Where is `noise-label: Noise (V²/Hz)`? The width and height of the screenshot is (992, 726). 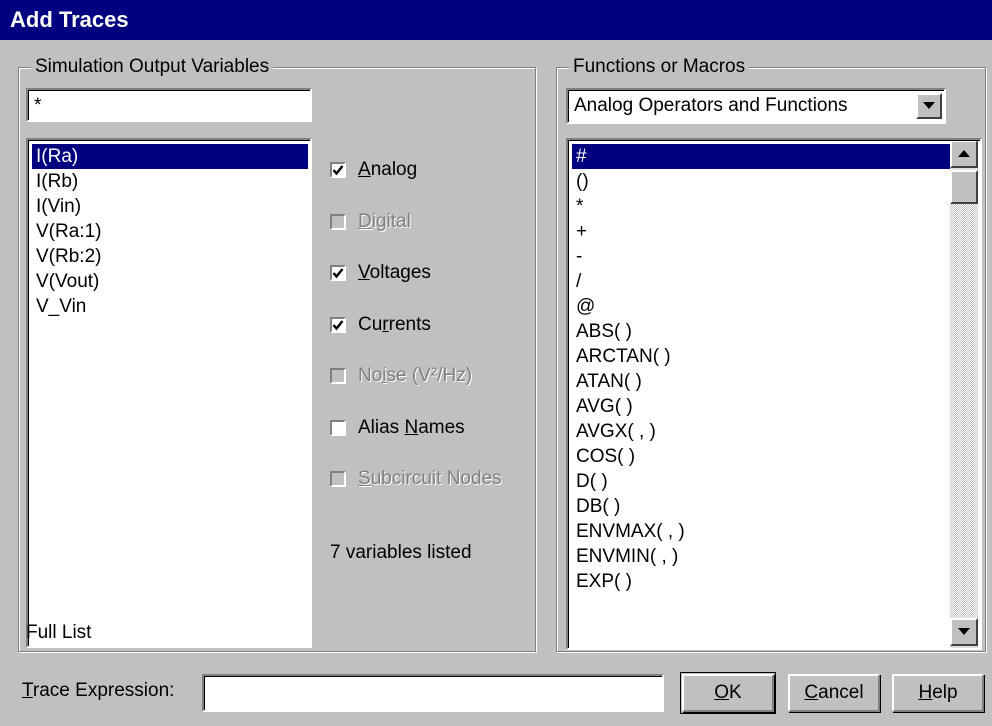 noise-label: Noise (V²/Hz) is located at coordinates (415, 376).